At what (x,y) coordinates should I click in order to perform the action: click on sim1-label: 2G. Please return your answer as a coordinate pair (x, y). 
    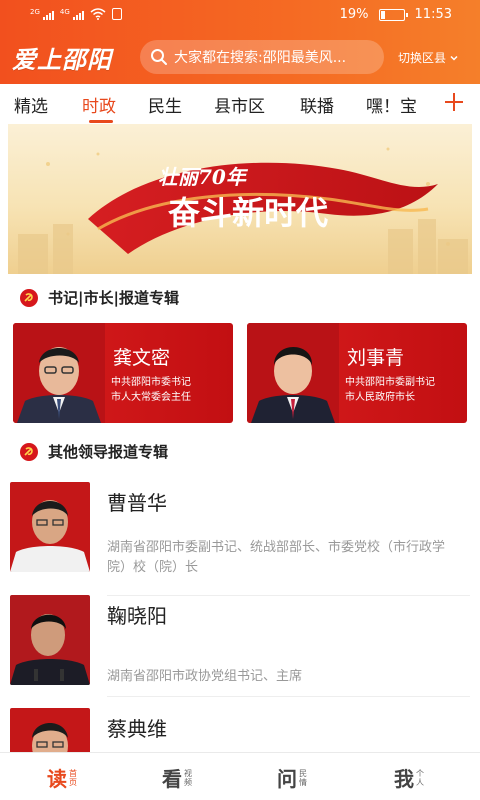
    Looking at the image, I should click on (35, 12).